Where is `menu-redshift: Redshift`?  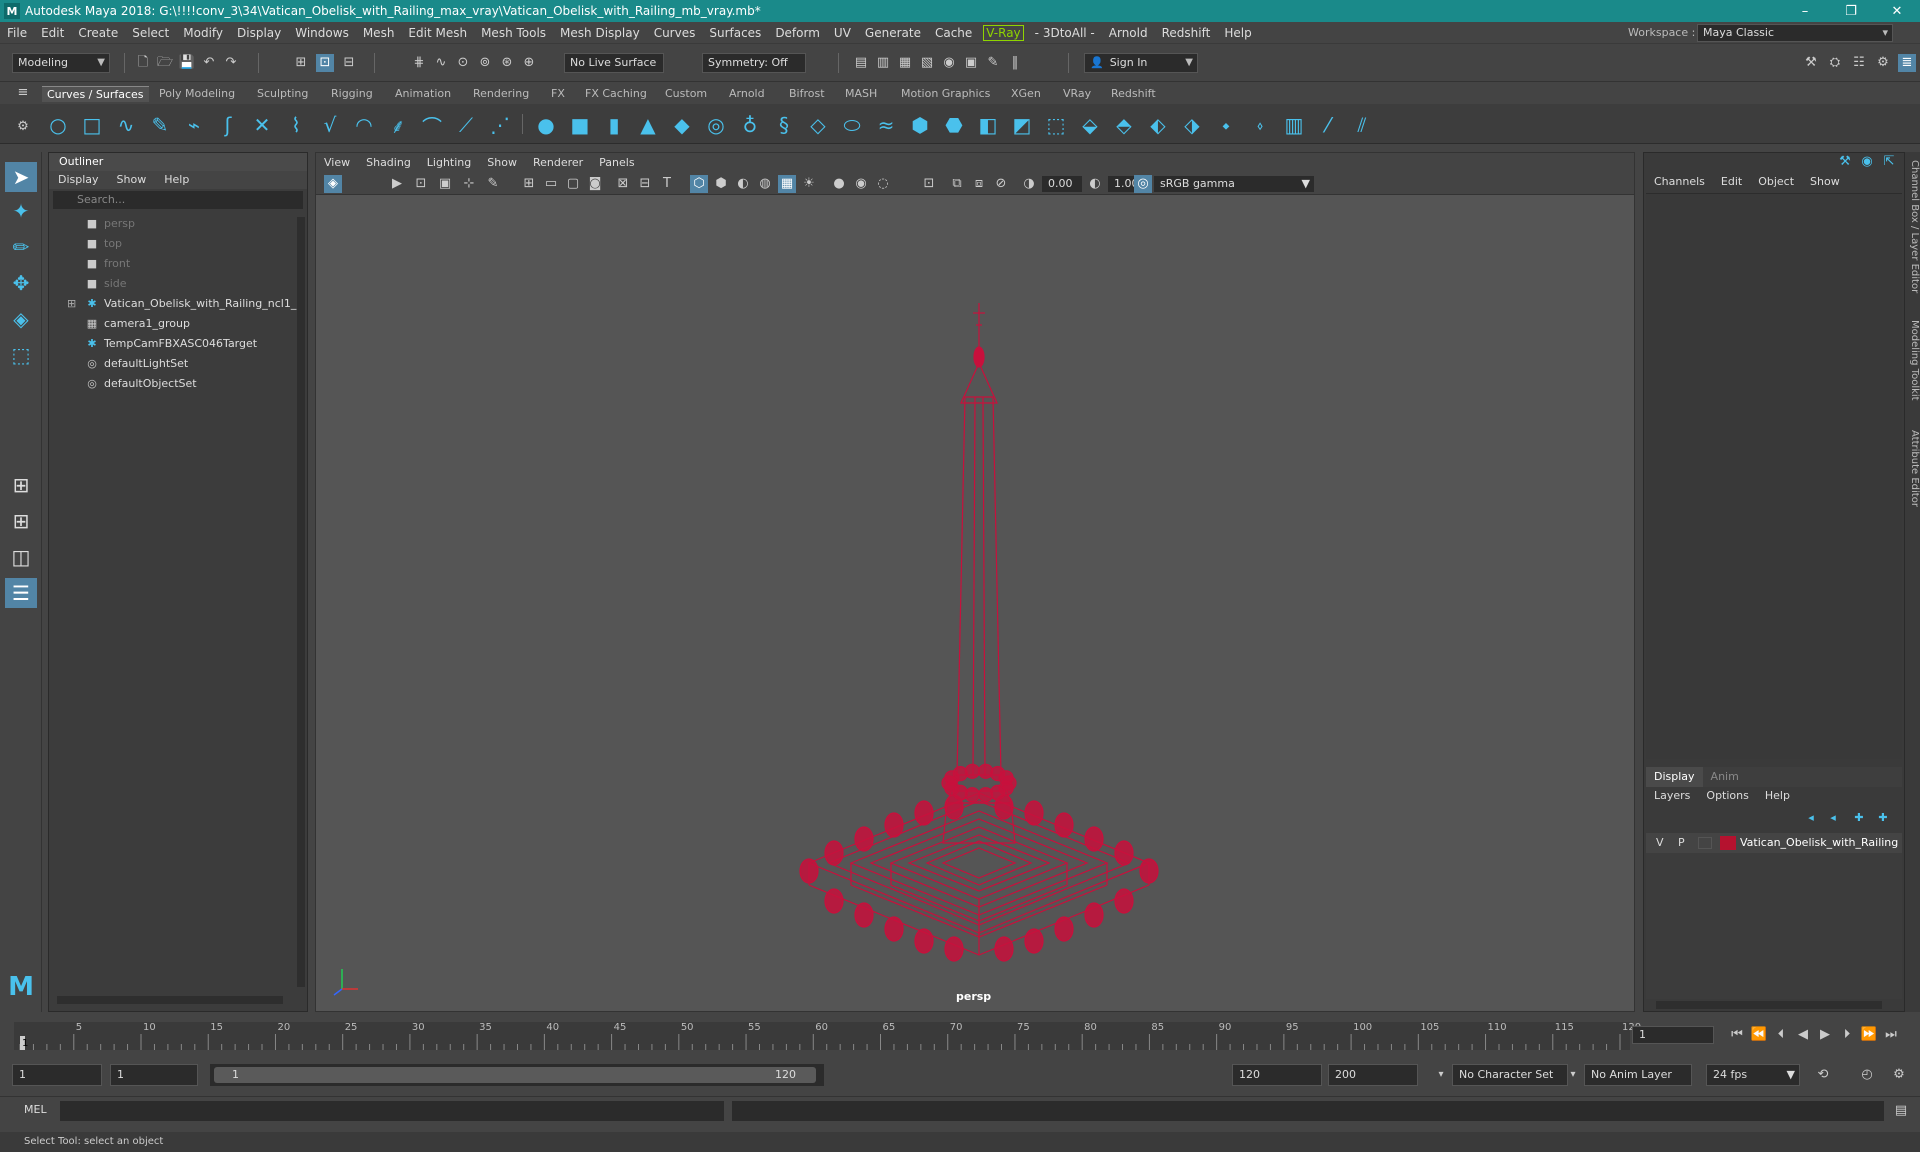 menu-redshift: Redshift is located at coordinates (1186, 33).